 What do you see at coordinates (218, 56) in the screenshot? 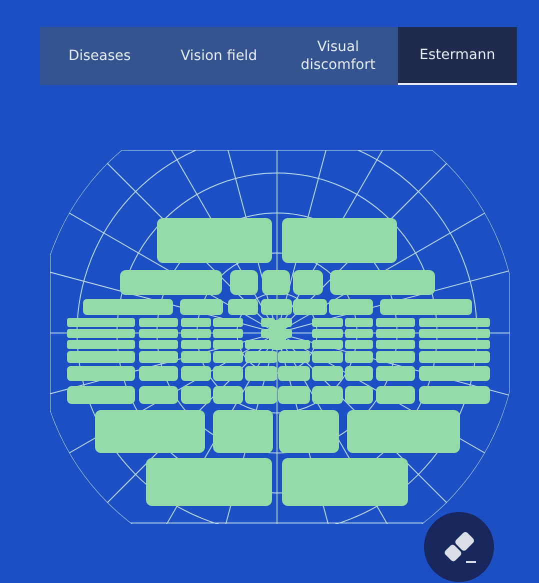
I see `tab: Vision field` at bounding box center [218, 56].